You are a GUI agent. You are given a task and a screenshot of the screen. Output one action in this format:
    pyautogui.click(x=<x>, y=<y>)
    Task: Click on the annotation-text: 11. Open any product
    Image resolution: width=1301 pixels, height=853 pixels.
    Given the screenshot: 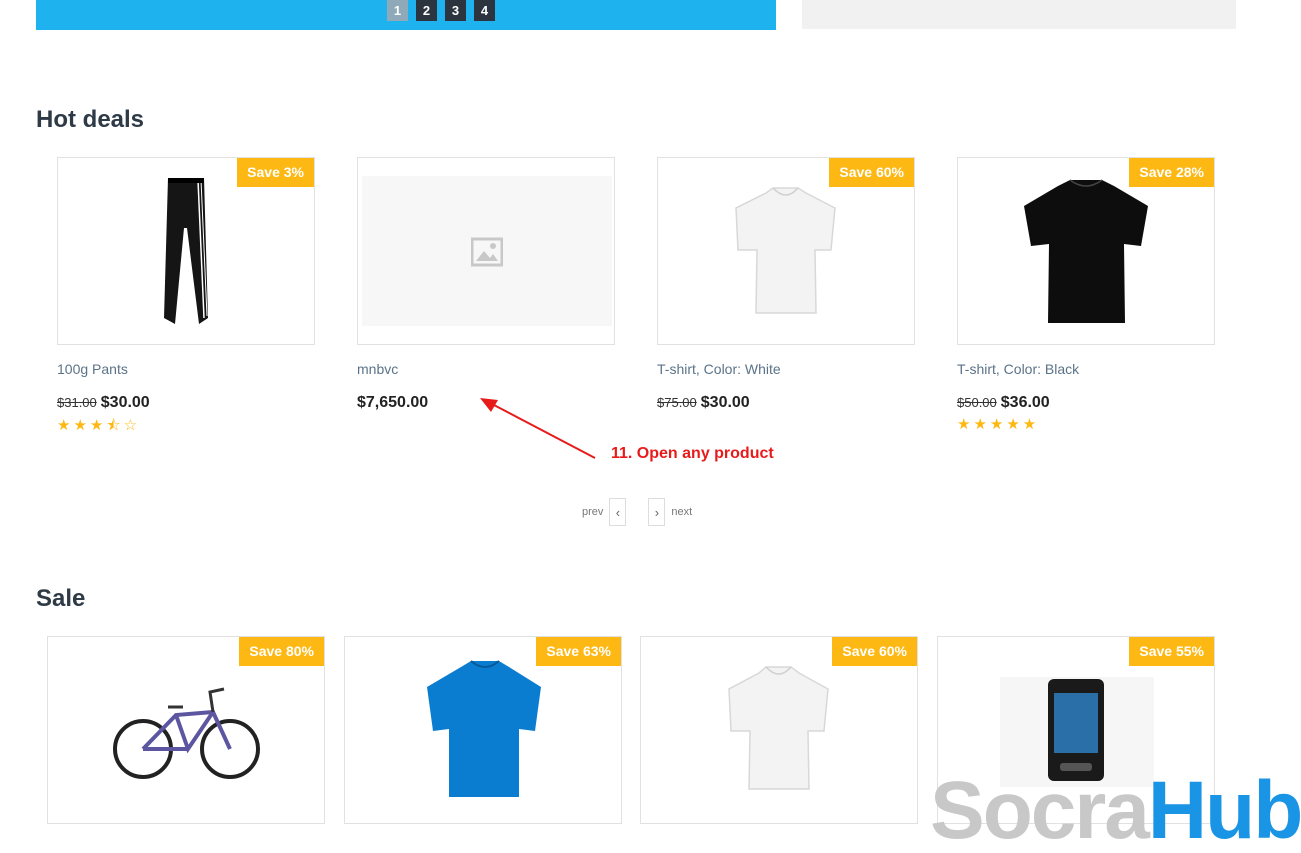 What is the action you would take?
    pyautogui.click(x=692, y=453)
    